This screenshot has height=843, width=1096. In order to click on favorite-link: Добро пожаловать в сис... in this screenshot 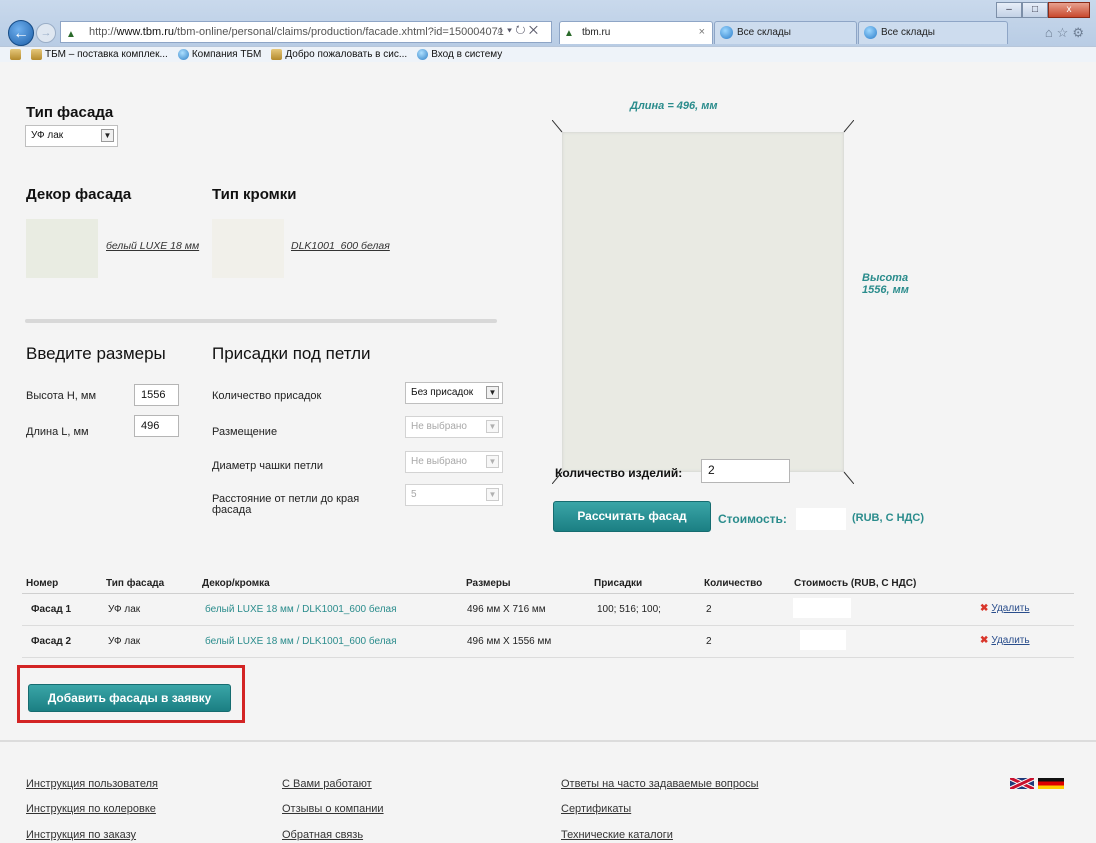, I will do `click(339, 54)`.